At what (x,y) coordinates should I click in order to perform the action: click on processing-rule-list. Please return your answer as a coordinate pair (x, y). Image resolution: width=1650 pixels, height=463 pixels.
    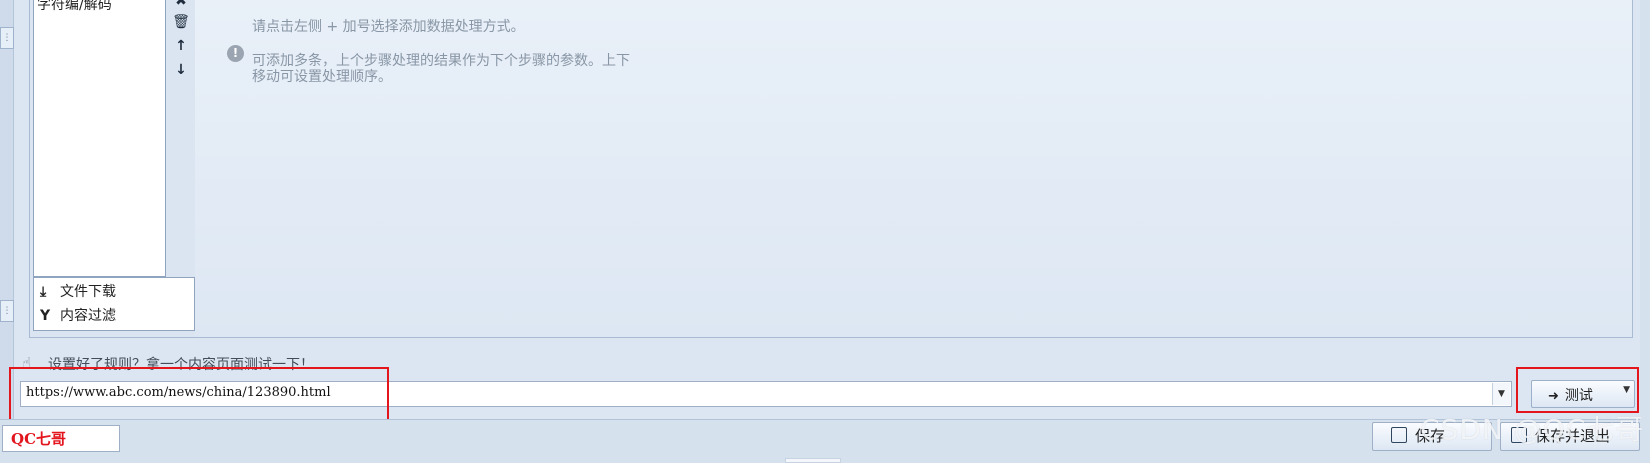
    Looking at the image, I should click on (99, 138).